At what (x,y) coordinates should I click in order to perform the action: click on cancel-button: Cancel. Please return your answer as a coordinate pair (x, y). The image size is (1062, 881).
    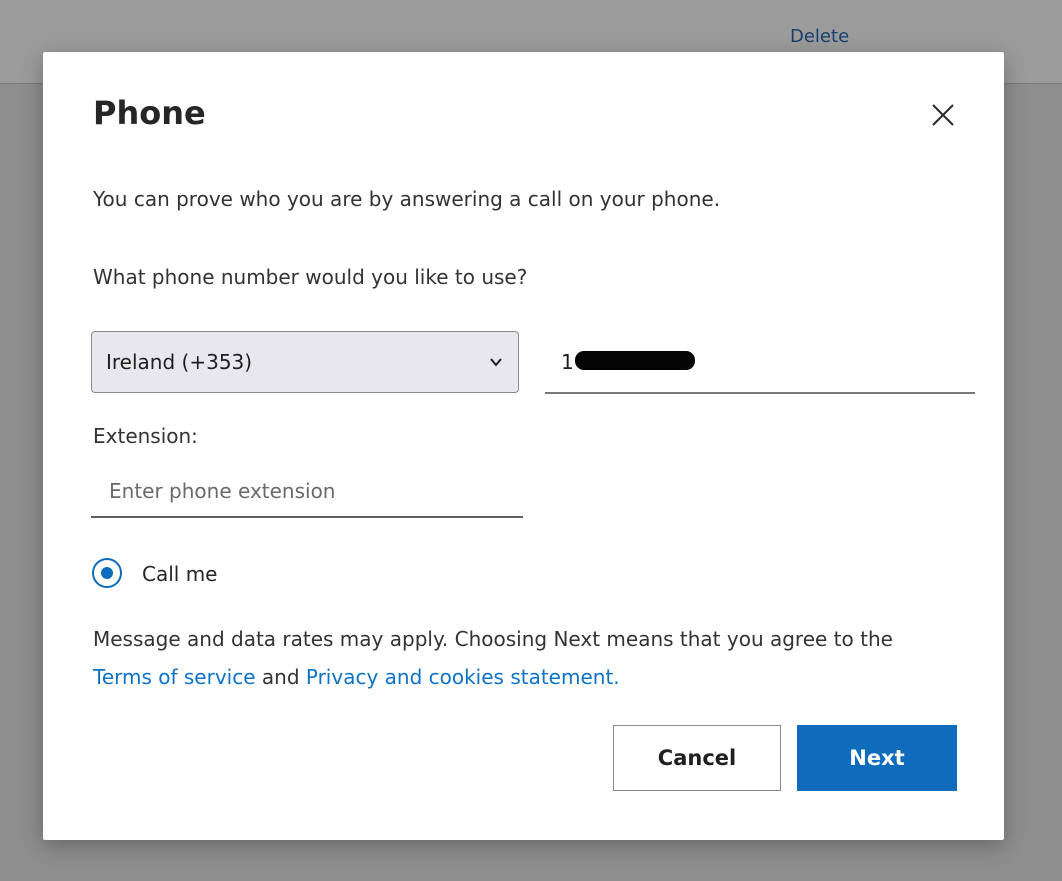
    Looking at the image, I should click on (697, 758).